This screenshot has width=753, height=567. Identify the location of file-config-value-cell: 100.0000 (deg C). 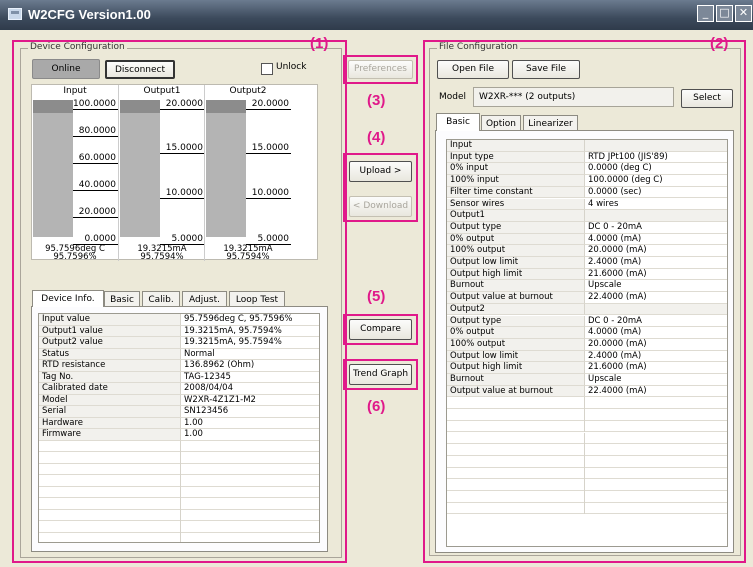
(656, 181).